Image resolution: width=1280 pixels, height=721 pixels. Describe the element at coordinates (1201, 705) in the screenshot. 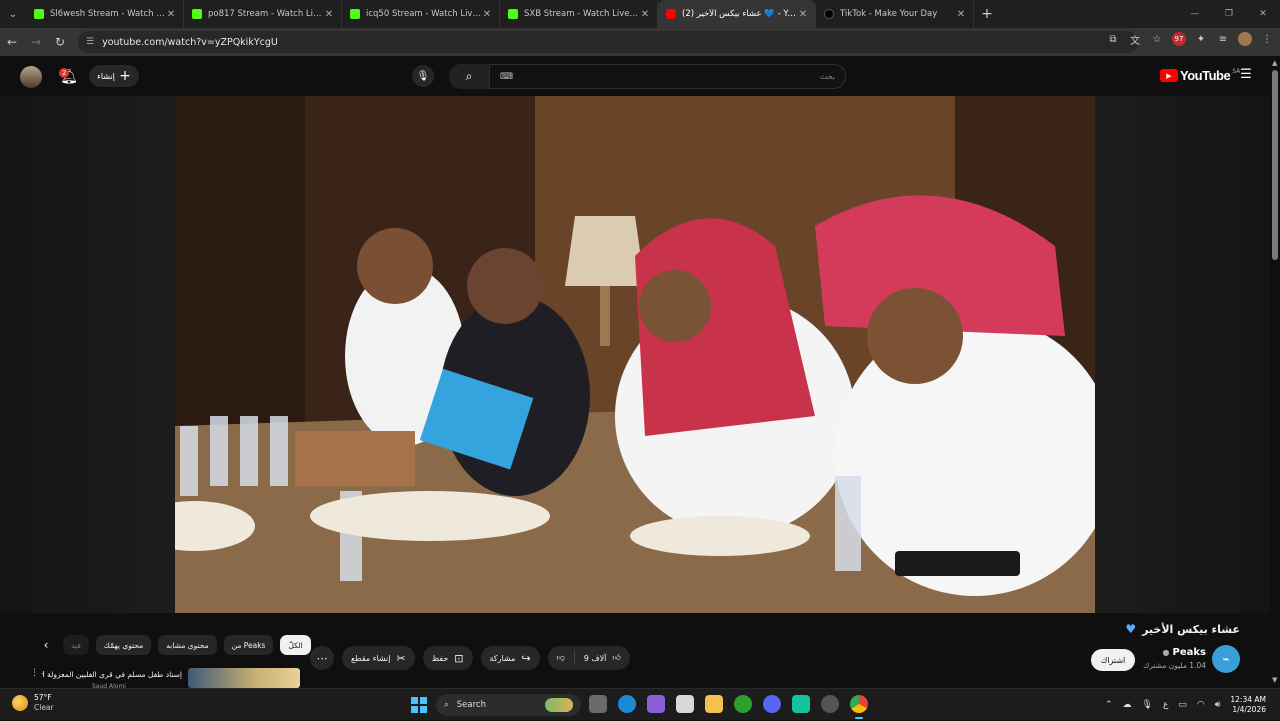

I see `wifi-icon: ◠` at that location.